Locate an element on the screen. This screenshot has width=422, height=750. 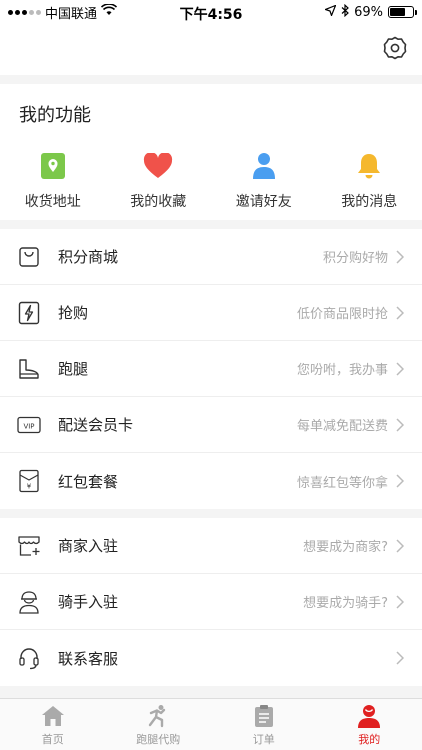
feature-favorites: 我的收藏 is located at coordinates (158, 181).